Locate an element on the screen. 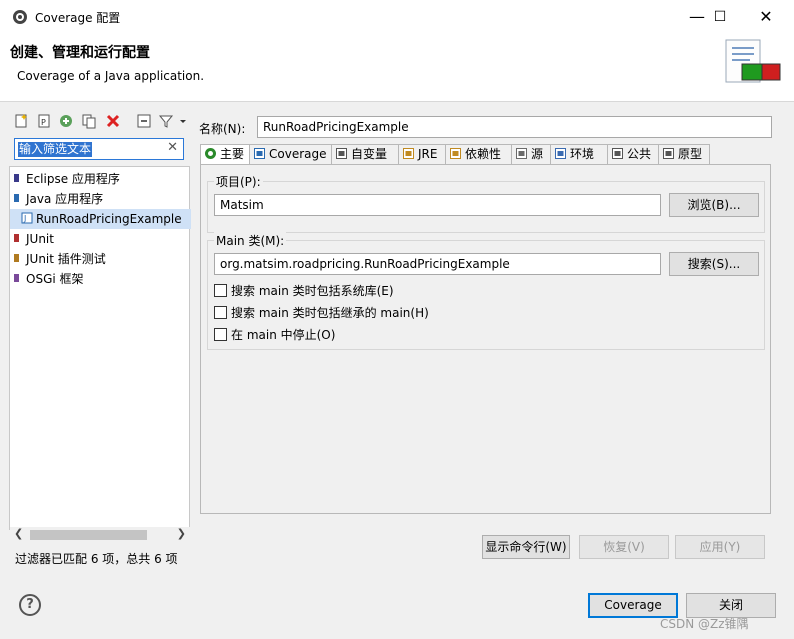 The image size is (794, 639). configuration-toolbar: P is located at coordinates (99, 122).